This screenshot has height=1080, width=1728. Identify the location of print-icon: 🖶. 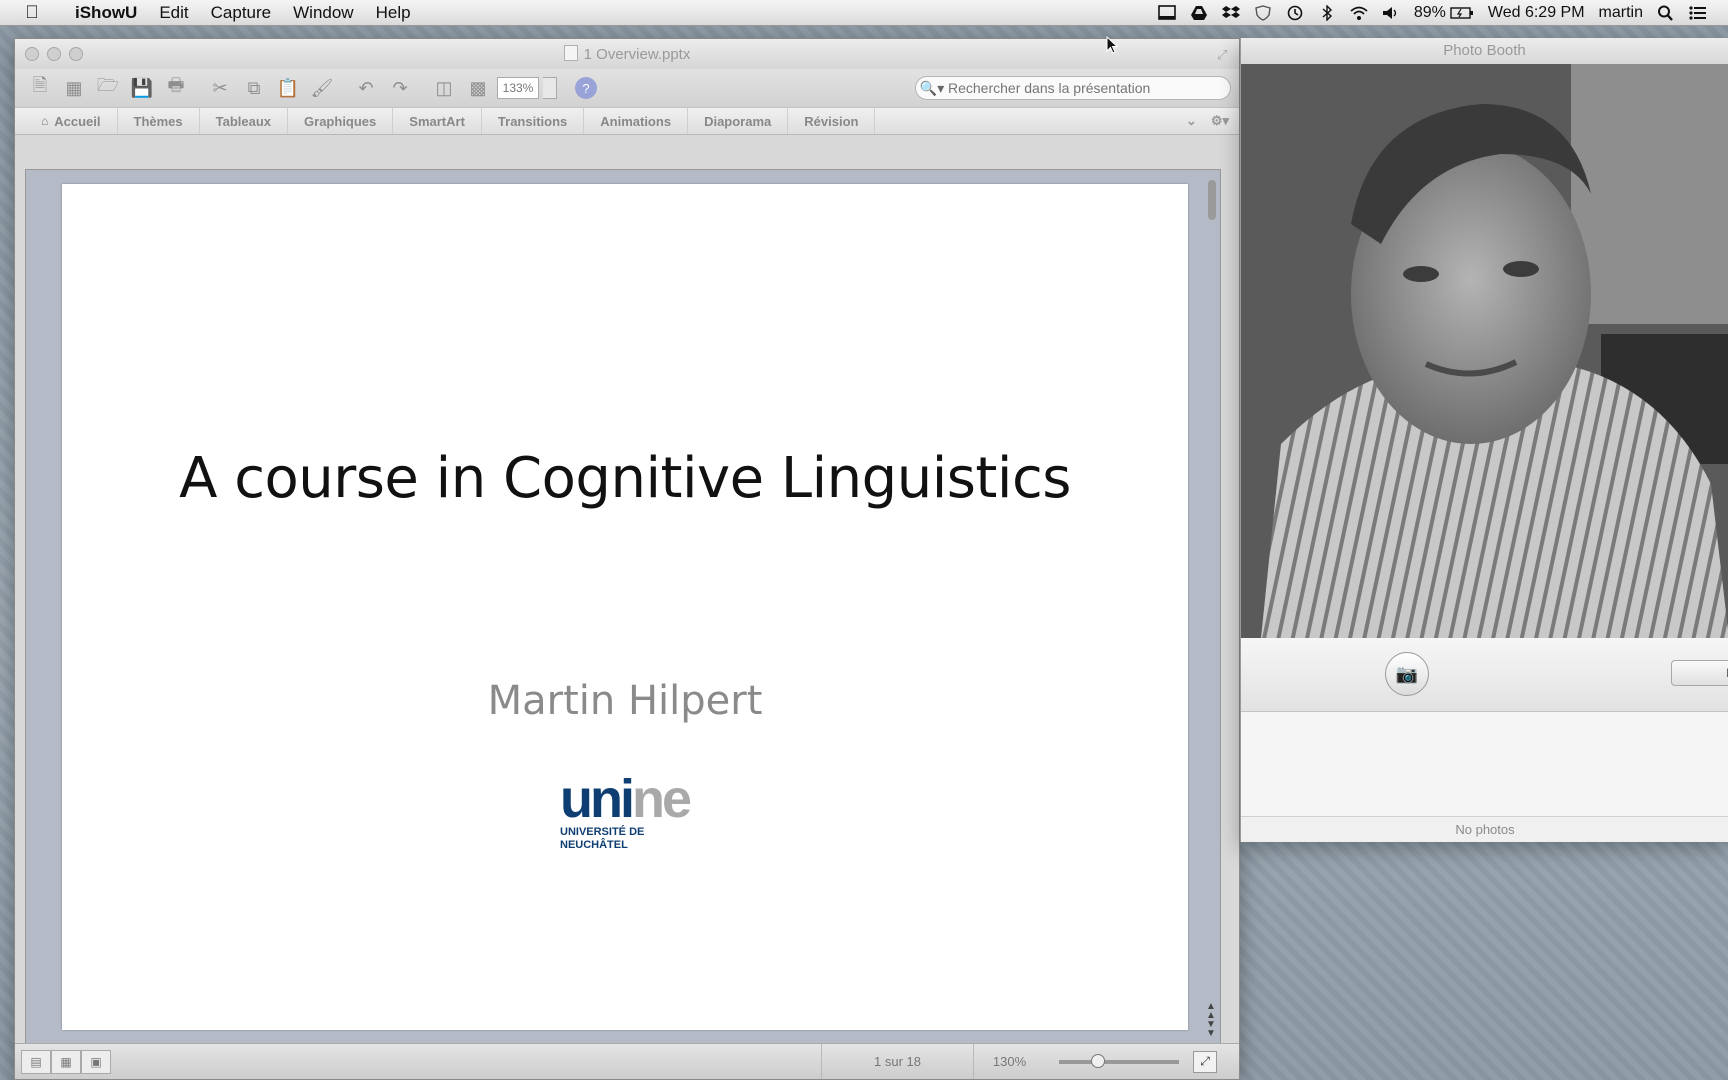
(176, 88).